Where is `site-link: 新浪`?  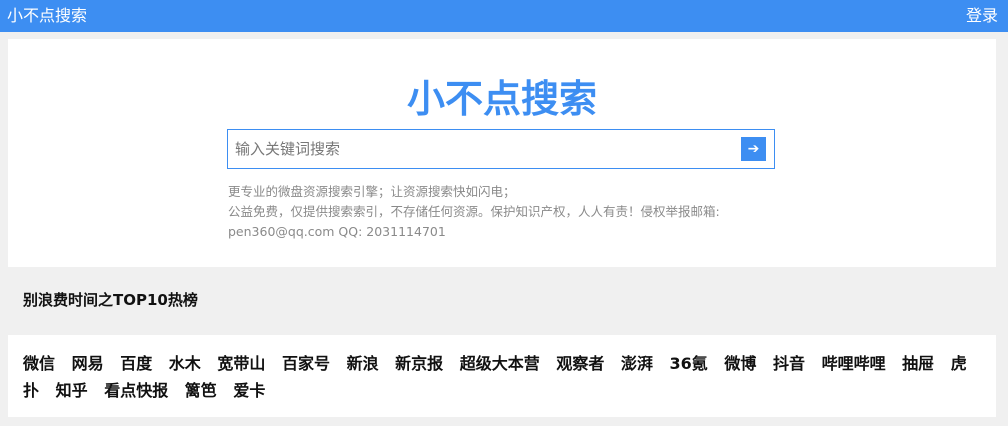
site-link: 新浪 is located at coordinates (363, 363).